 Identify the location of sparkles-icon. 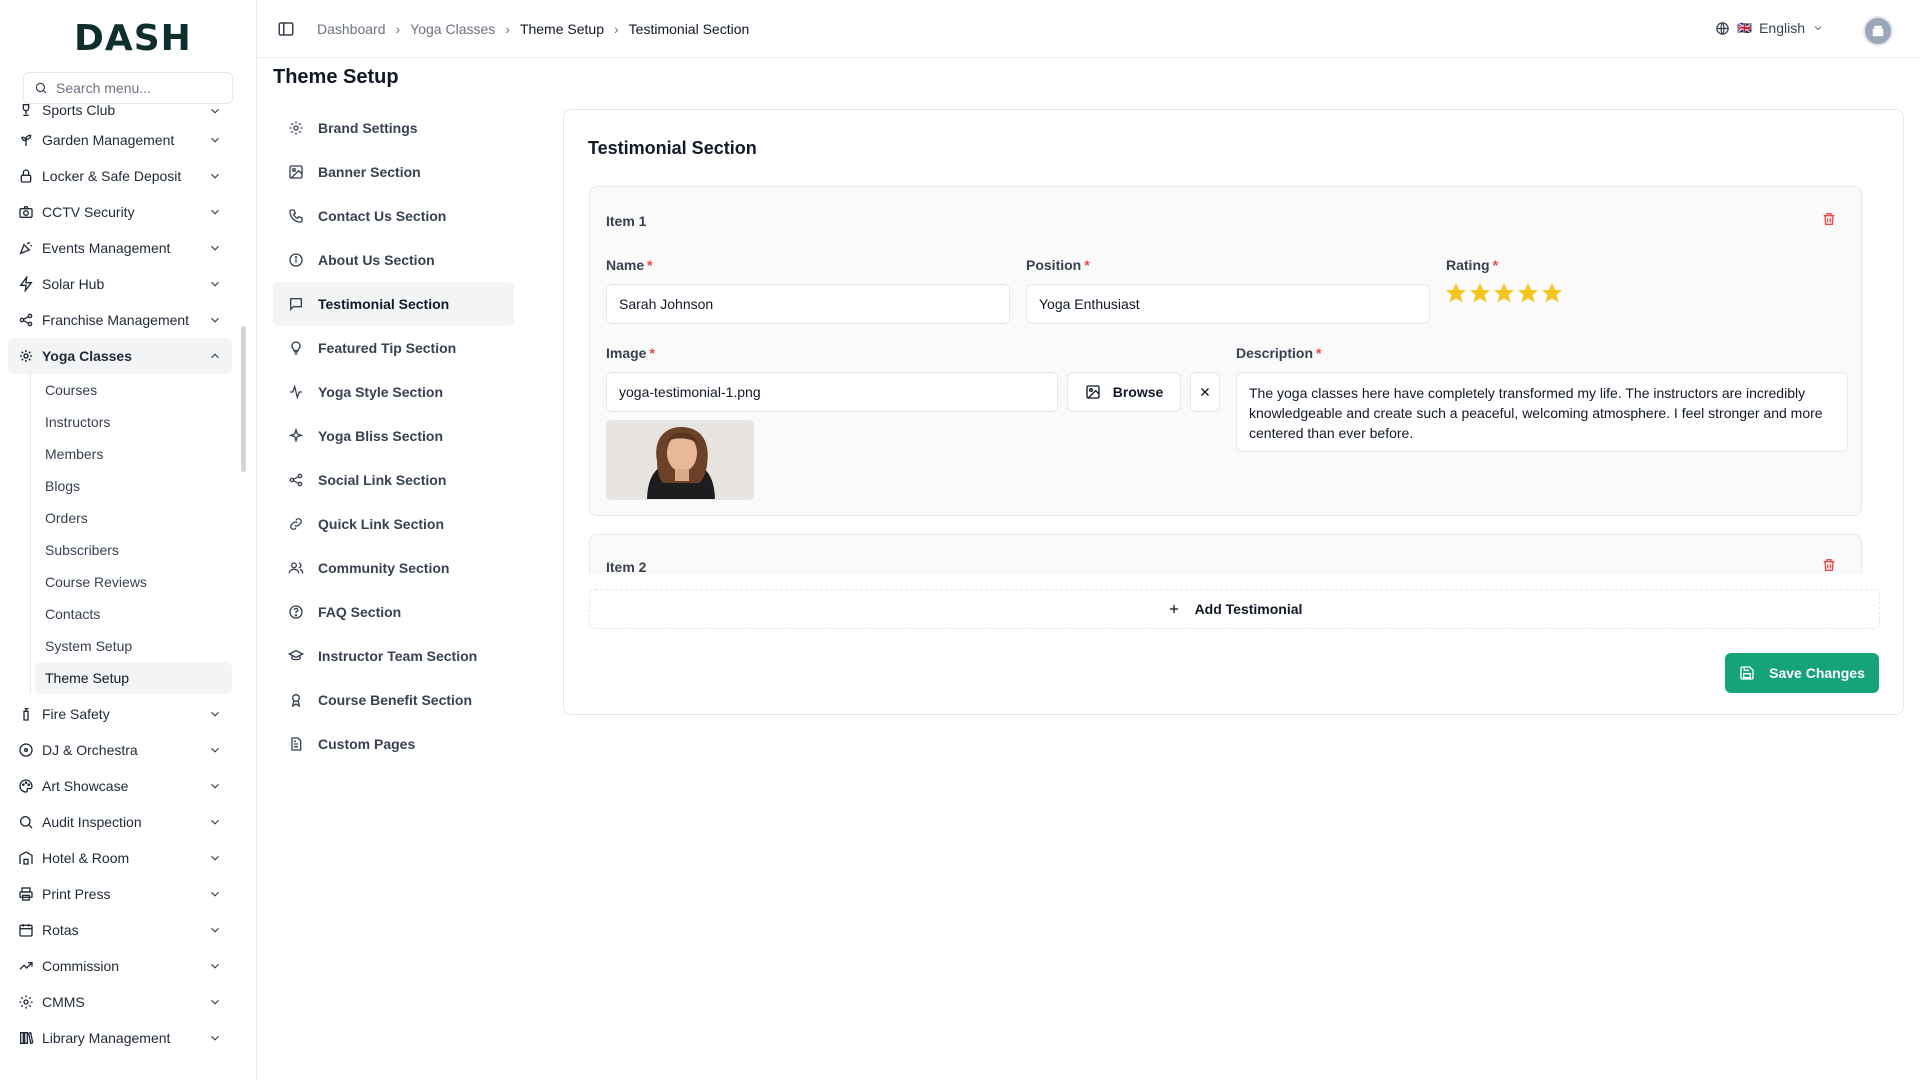
(296, 435).